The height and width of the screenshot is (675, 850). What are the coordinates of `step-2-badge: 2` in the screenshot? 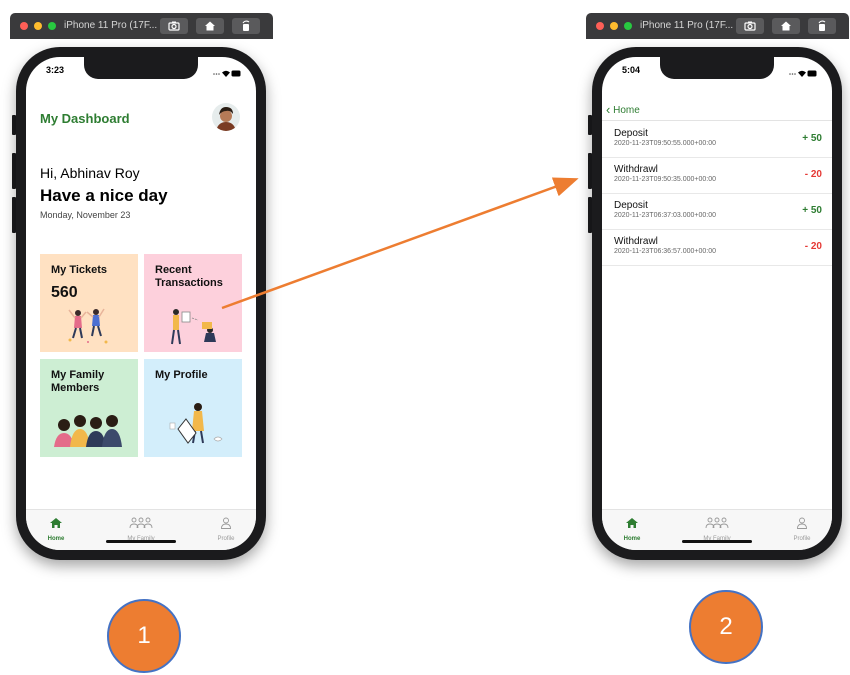 It's located at (726, 627).